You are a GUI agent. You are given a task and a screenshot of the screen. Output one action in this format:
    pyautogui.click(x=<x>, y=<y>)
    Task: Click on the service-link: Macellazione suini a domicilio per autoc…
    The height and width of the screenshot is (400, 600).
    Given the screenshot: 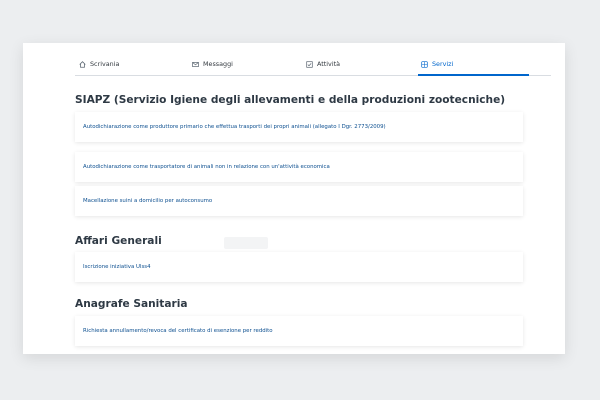 What is the action you would take?
    pyautogui.click(x=147, y=201)
    